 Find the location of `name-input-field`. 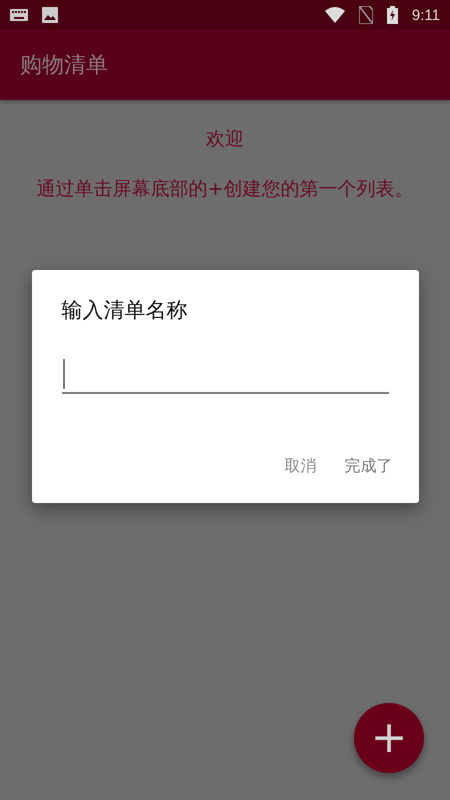

name-input-field is located at coordinates (225, 375).